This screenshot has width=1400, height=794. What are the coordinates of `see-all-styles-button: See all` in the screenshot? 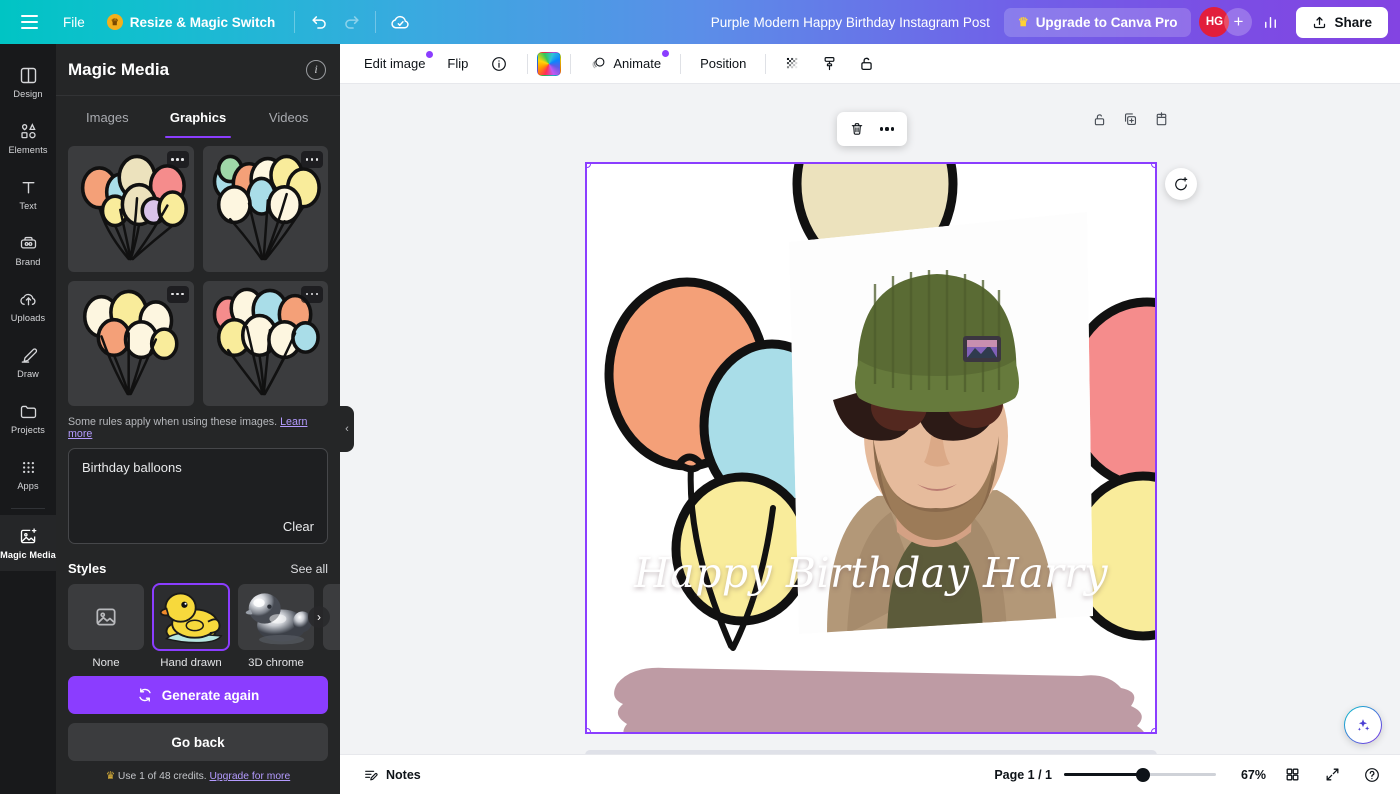 It's located at (309, 569).